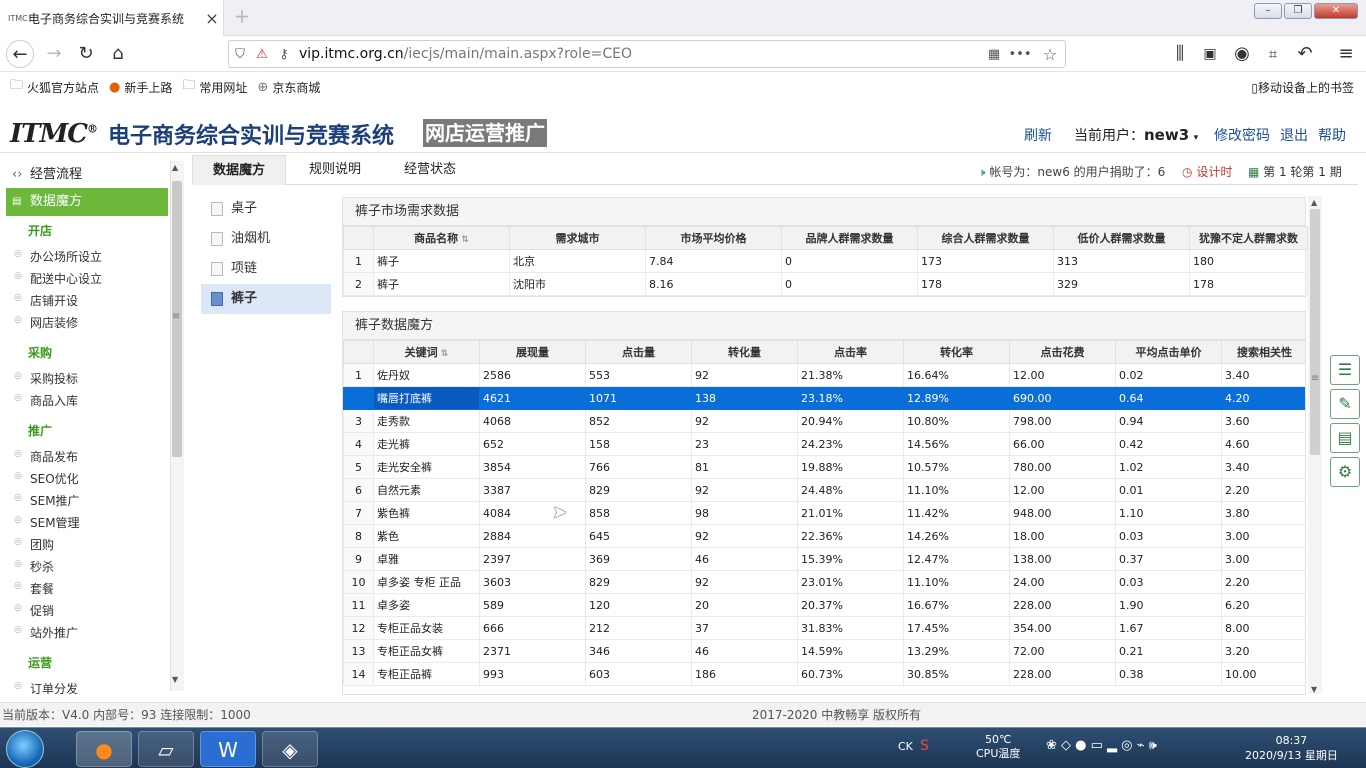 Image resolution: width=1366 pixels, height=768 pixels. What do you see at coordinates (744, 352) in the screenshot?
I see `column-header: 转化量` at bounding box center [744, 352].